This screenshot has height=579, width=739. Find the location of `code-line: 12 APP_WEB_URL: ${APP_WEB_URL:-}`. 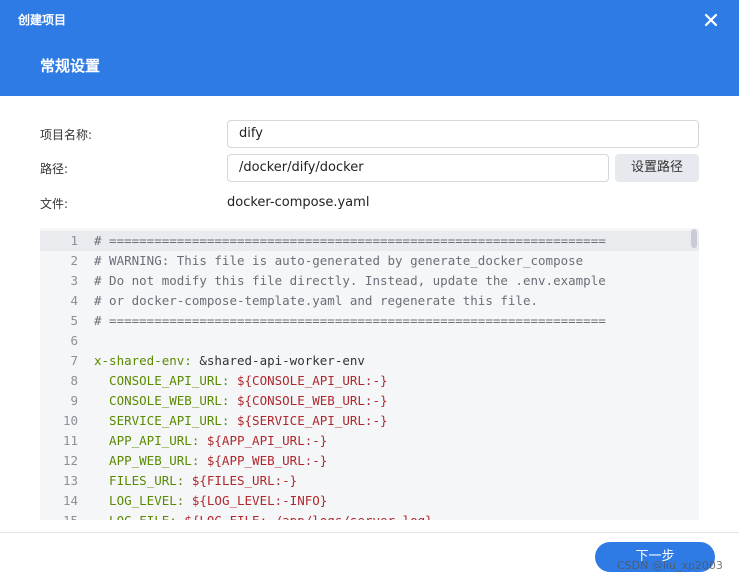

code-line: 12 APP_WEB_URL: ${APP_WEB_URL:-} is located at coordinates (369, 461).